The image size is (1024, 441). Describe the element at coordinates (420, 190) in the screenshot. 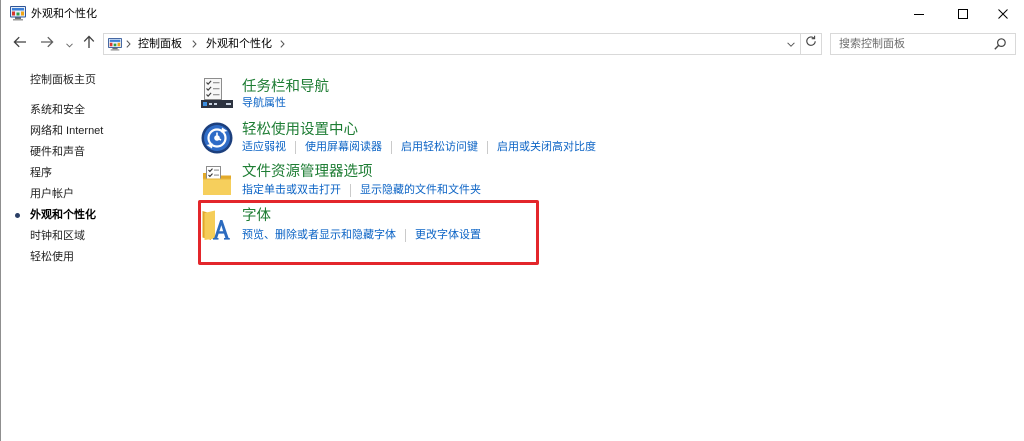

I see `task-link: 显示隐藏的文件和文件夹` at that location.